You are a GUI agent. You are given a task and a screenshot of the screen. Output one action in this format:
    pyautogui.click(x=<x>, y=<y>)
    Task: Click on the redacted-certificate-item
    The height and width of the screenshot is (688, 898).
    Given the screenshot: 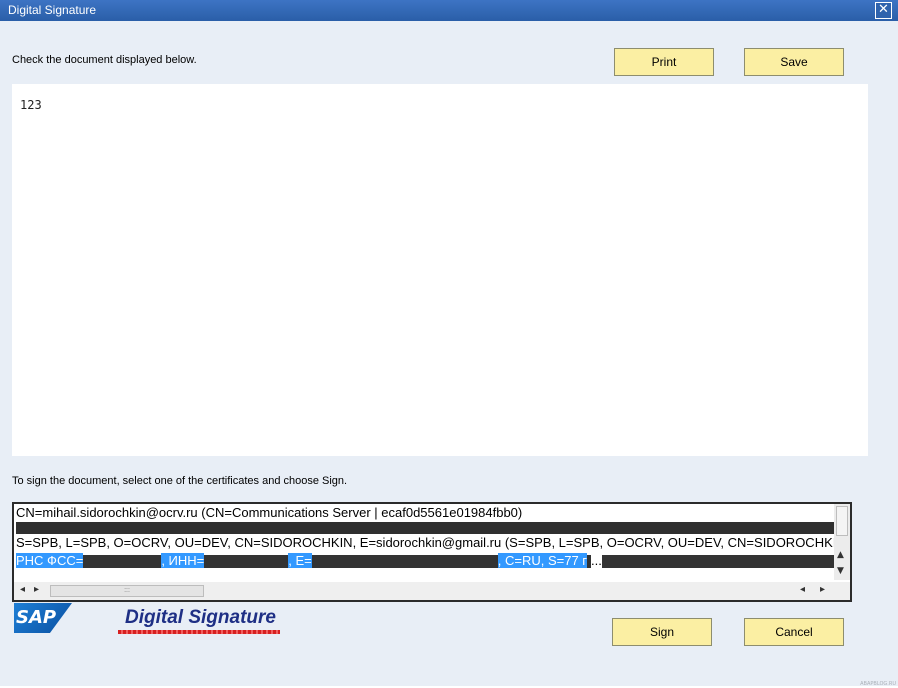 What is the action you would take?
    pyautogui.click(x=426, y=528)
    